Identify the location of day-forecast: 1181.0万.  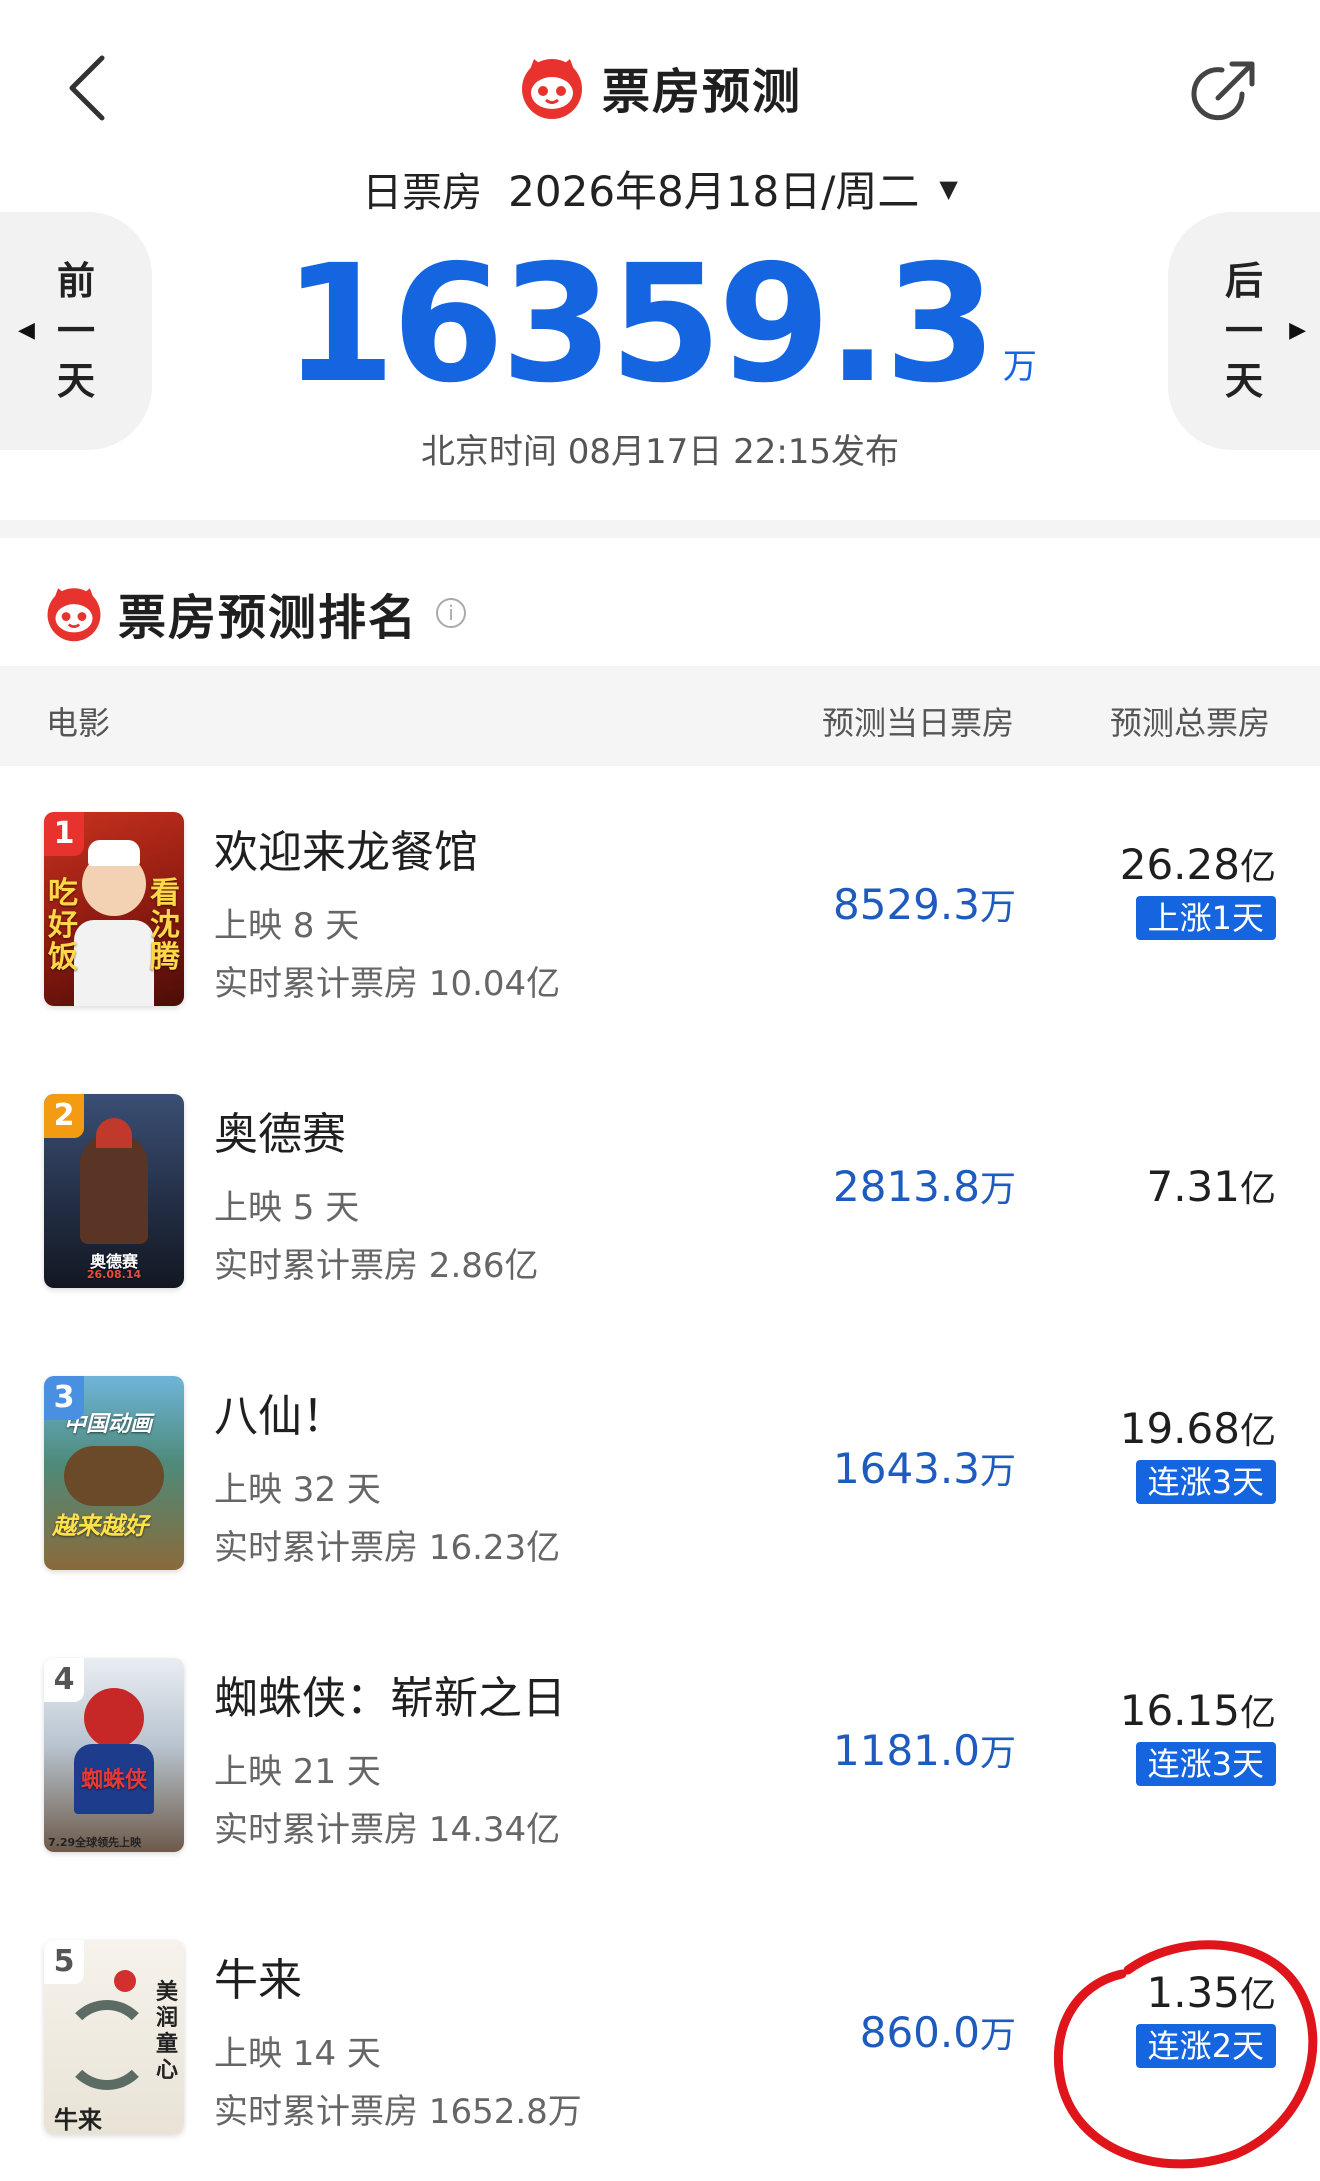
(924, 1750).